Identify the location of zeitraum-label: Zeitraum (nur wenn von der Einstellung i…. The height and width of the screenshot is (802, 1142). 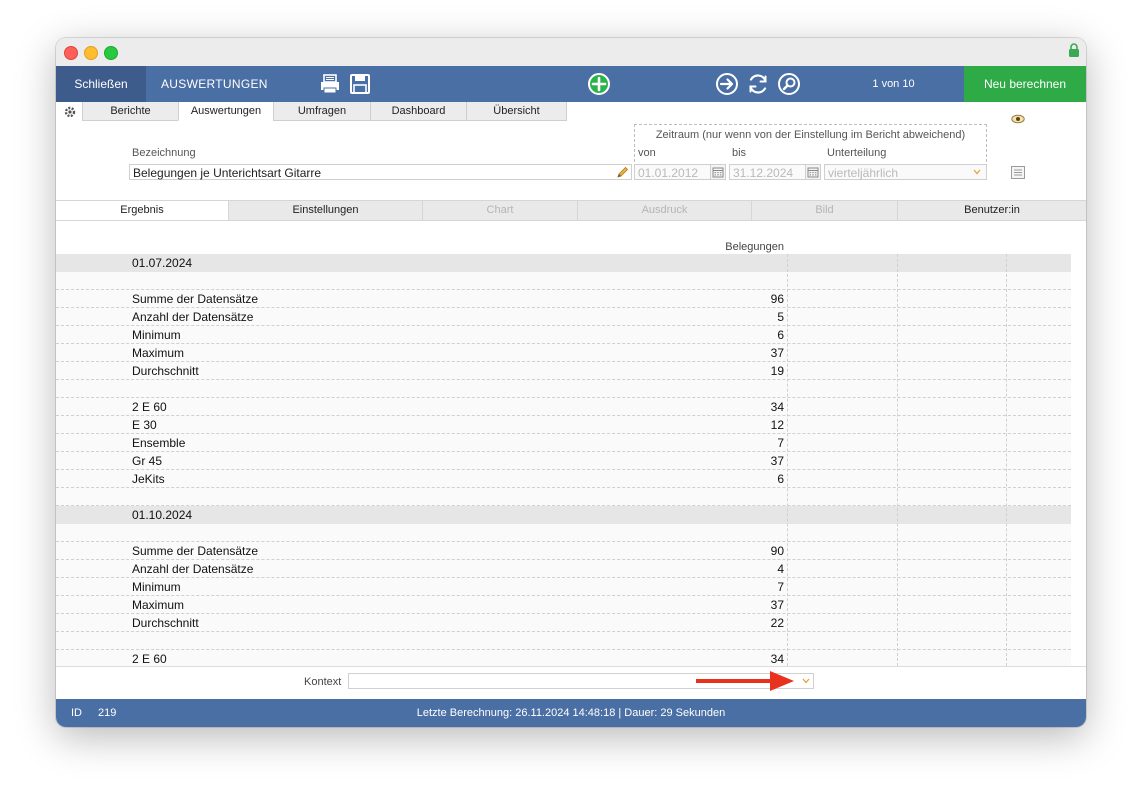
(810, 135).